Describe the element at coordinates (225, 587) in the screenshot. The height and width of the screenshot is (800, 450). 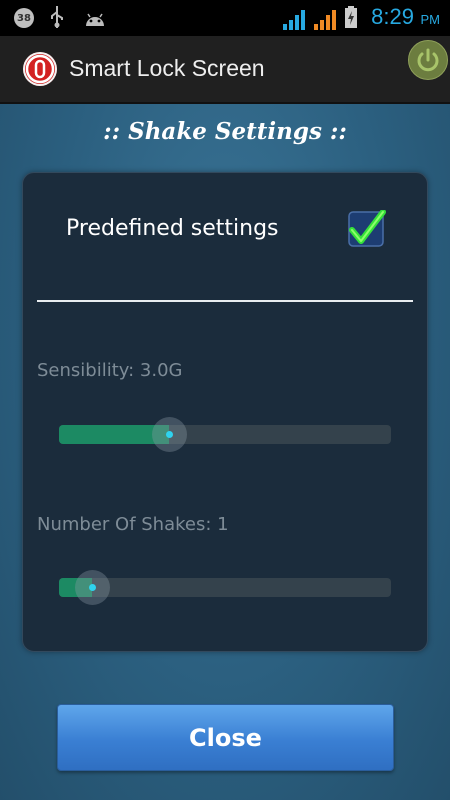
I see `shakes-slider` at that location.